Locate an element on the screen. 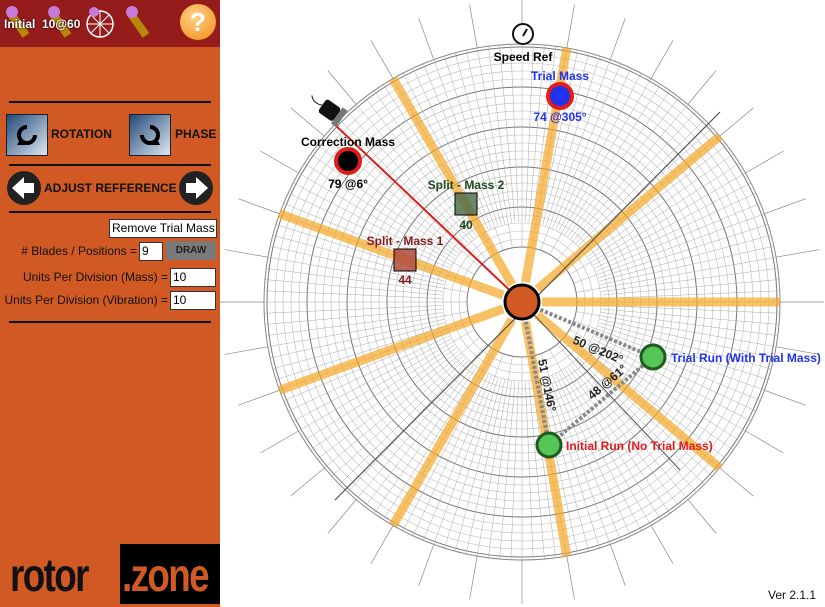 The image size is (825, 607). adjust-right-button is located at coordinates (196, 188).